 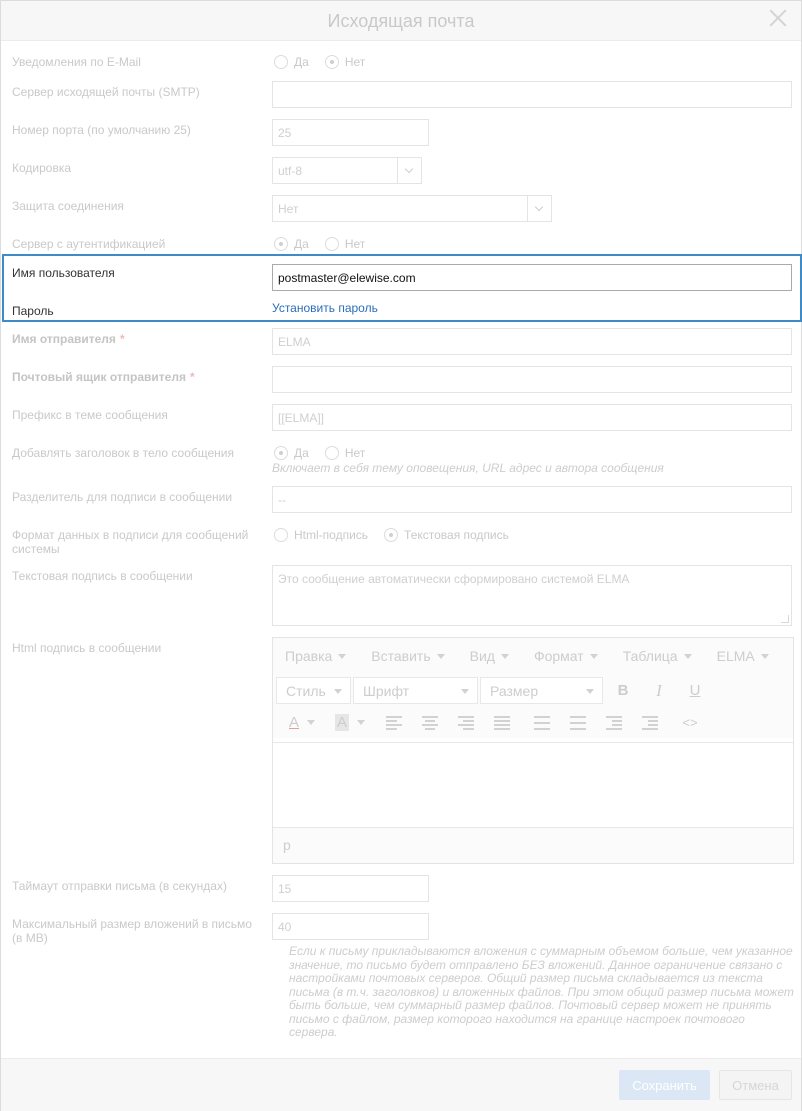 I want to click on subject-prefix-input: [[ELMA]], so click(x=532, y=417).